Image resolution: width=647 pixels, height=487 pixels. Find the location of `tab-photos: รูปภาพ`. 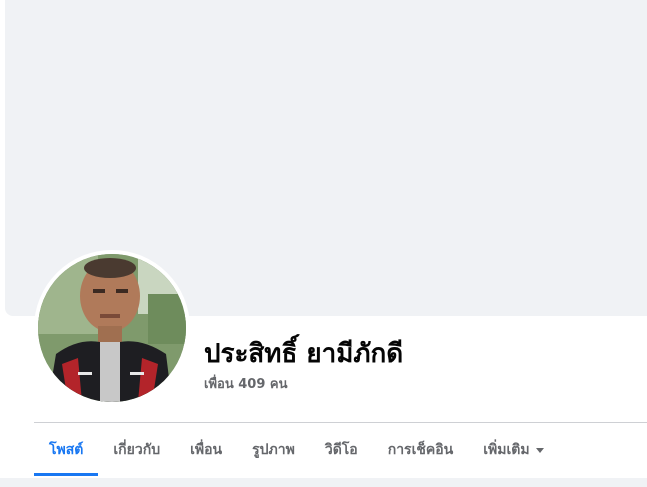

tab-photos: รูปภาพ is located at coordinates (273, 450).